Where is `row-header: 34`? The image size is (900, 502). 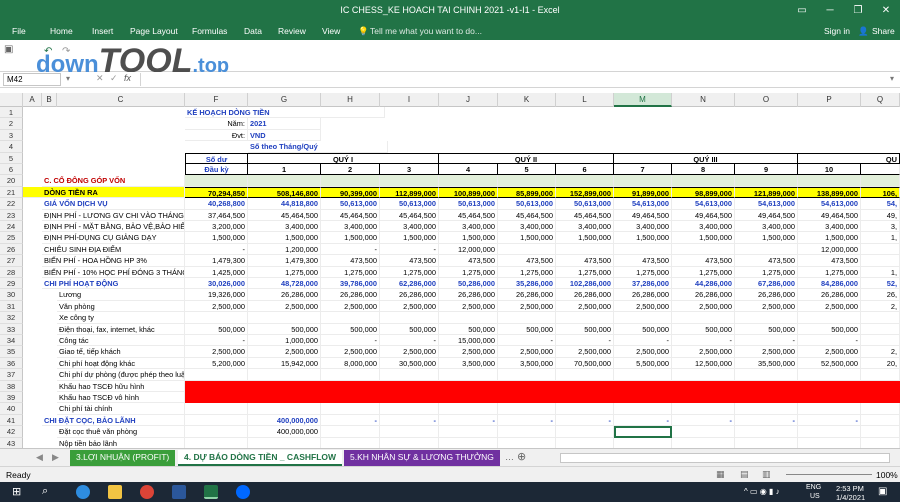
row-header: 34 is located at coordinates (11, 341).